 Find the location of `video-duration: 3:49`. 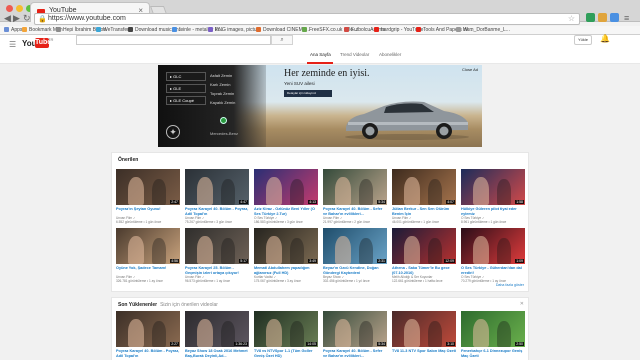

video-duration: 3:49 is located at coordinates (312, 261).